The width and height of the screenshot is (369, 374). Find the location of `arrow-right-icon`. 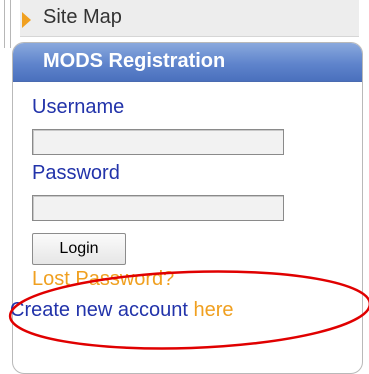

arrow-right-icon is located at coordinates (26, 20).